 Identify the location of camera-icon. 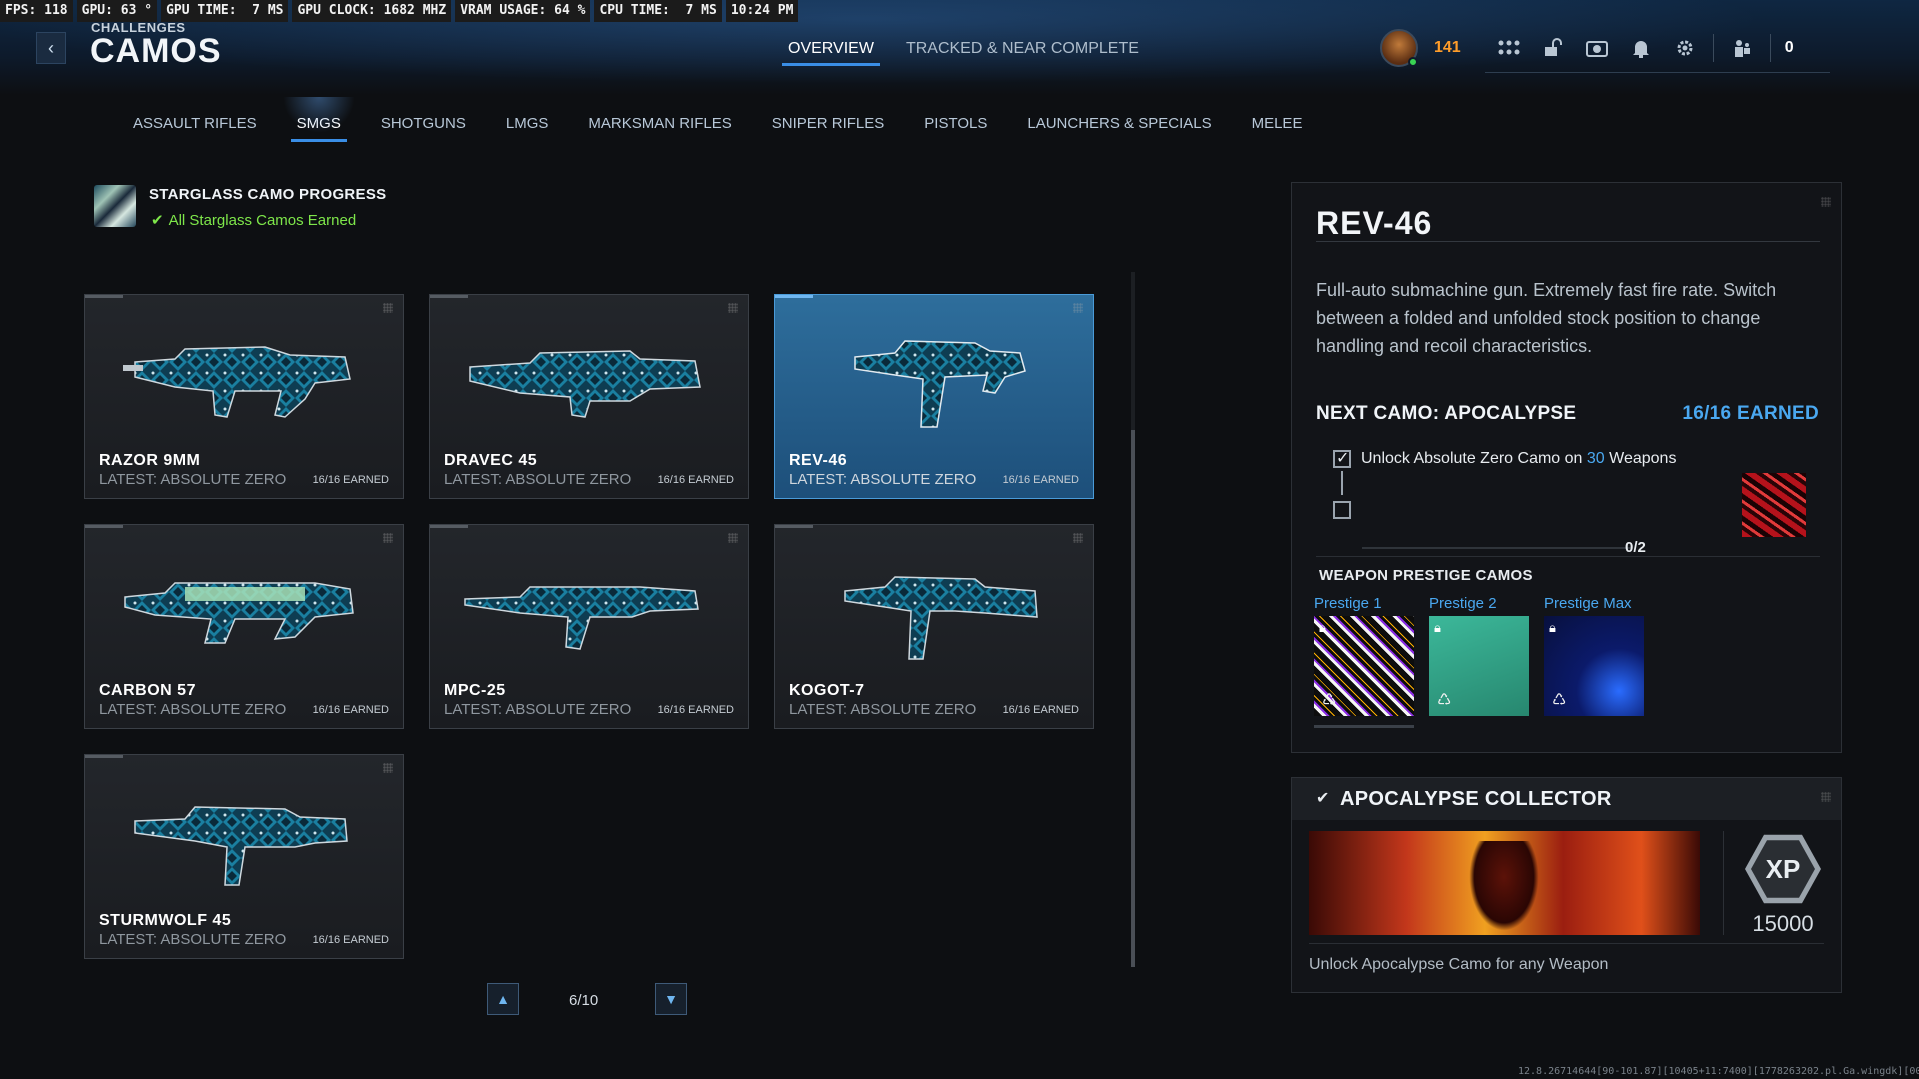
(1597, 48).